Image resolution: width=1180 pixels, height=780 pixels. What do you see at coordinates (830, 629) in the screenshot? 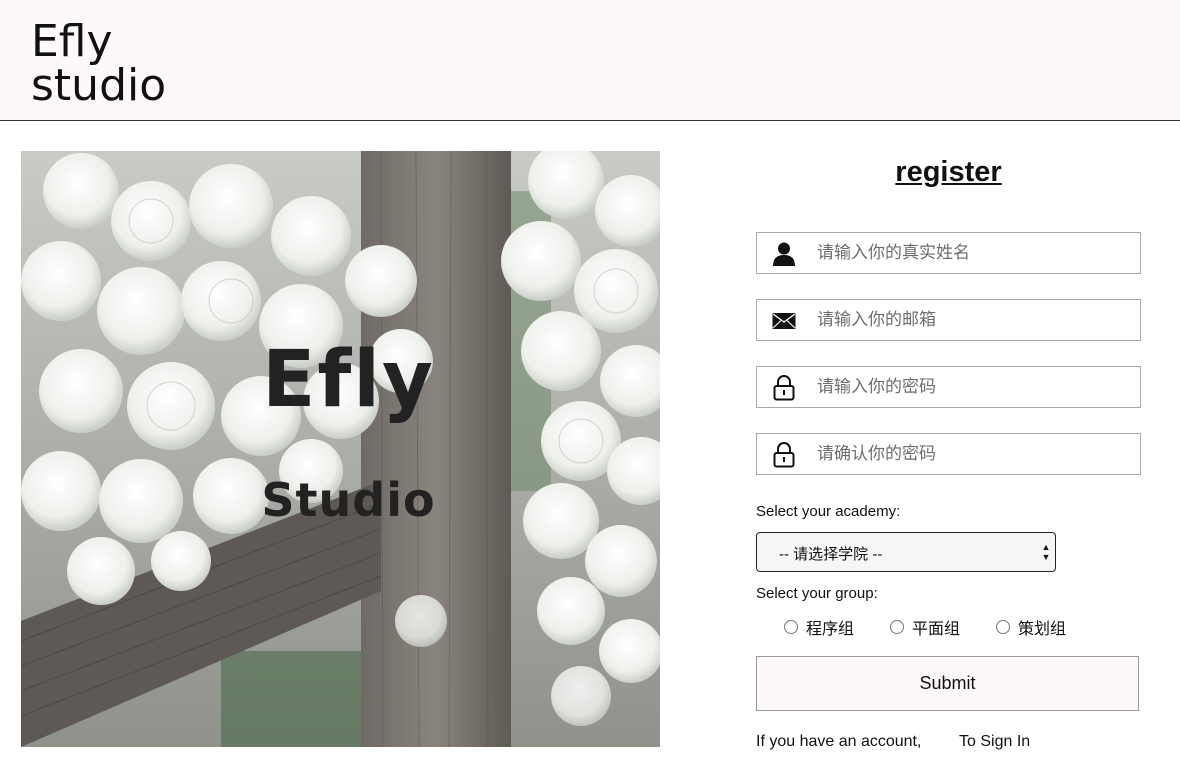
I see `radio-label: 程序组` at bounding box center [830, 629].